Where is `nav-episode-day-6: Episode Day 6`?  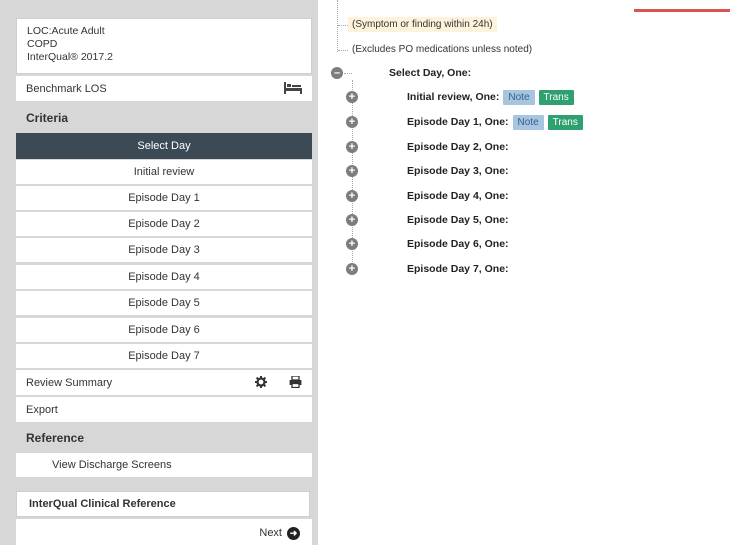 nav-episode-day-6: Episode Day 6 is located at coordinates (164, 330).